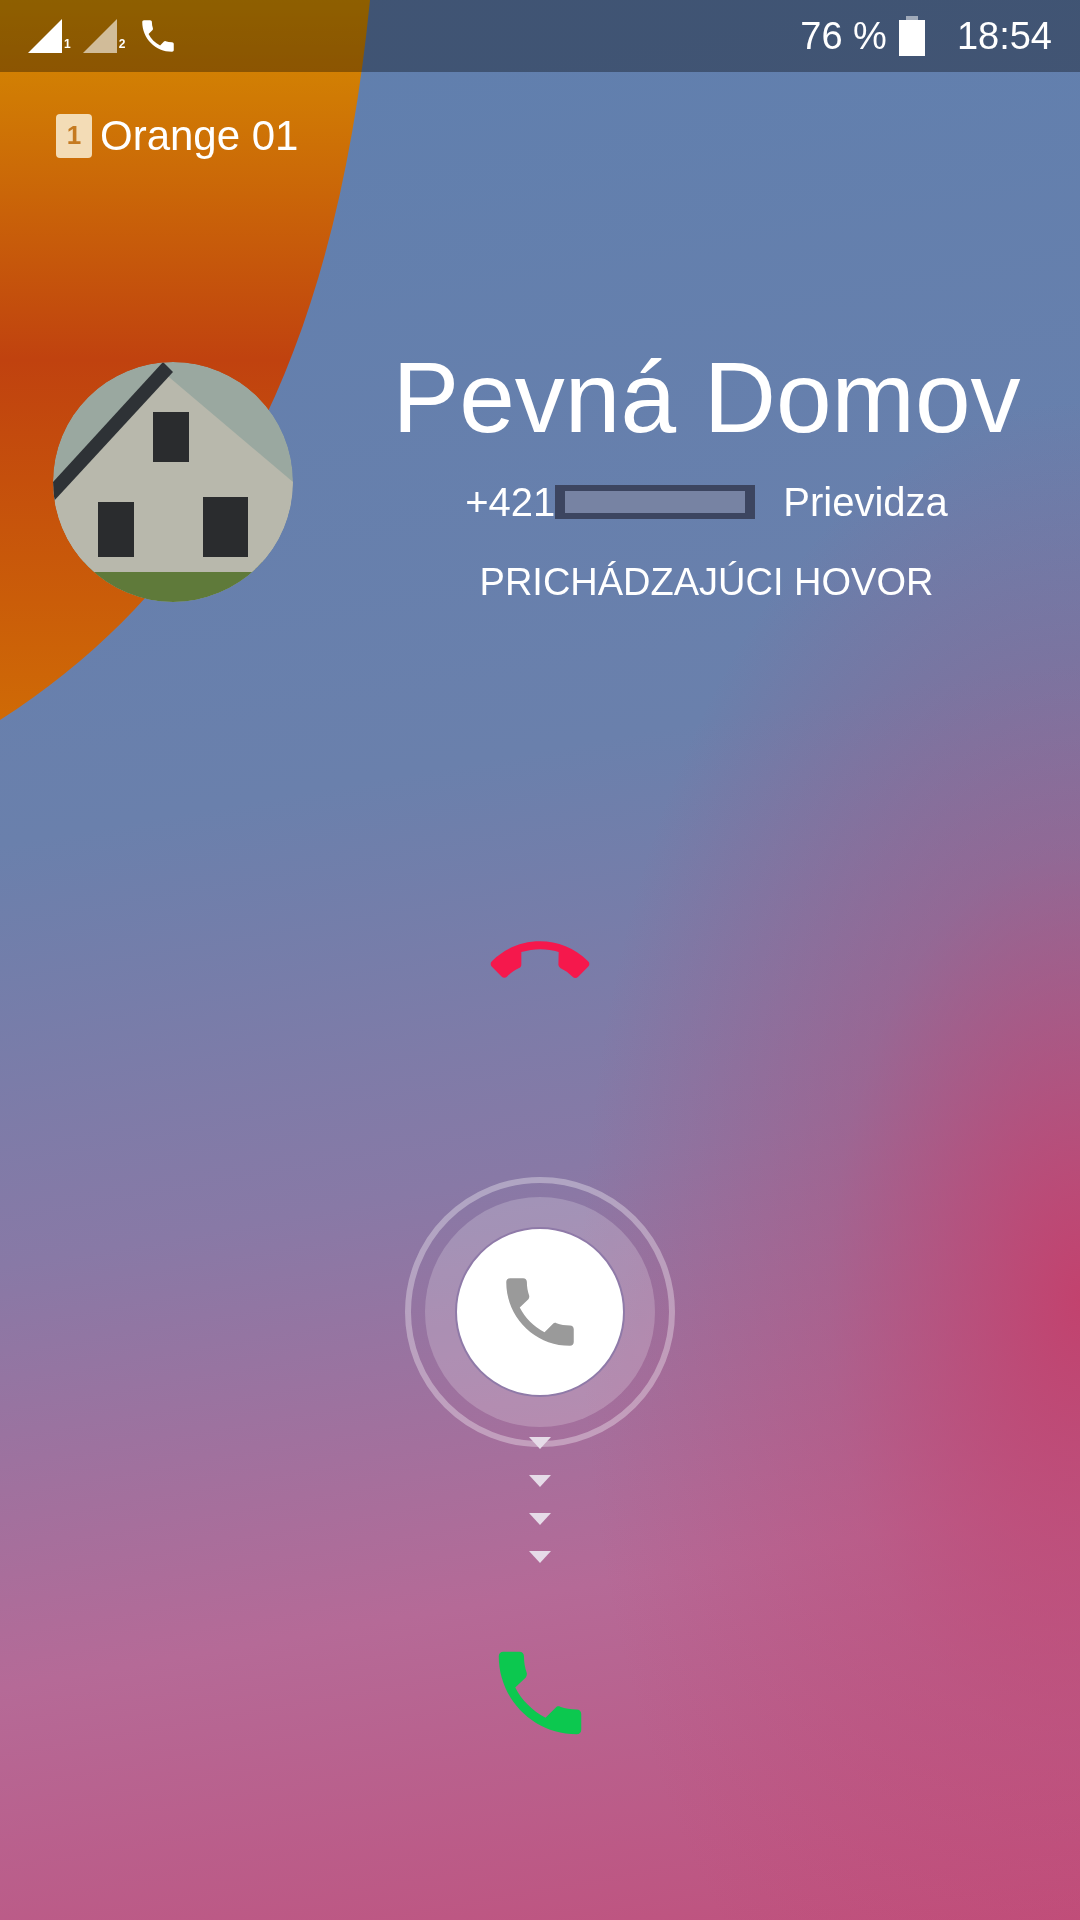  What do you see at coordinates (865, 502) in the screenshot?
I see `caller-location: Prievidza` at bounding box center [865, 502].